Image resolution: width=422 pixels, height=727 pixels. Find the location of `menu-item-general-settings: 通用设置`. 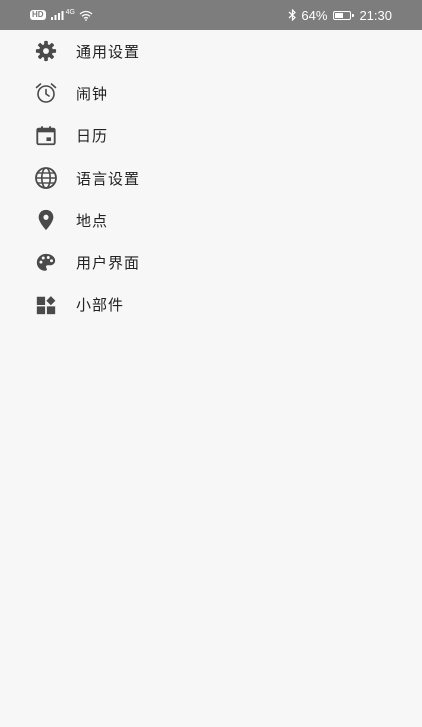

menu-item-general-settings: 通用设置 is located at coordinates (211, 51).